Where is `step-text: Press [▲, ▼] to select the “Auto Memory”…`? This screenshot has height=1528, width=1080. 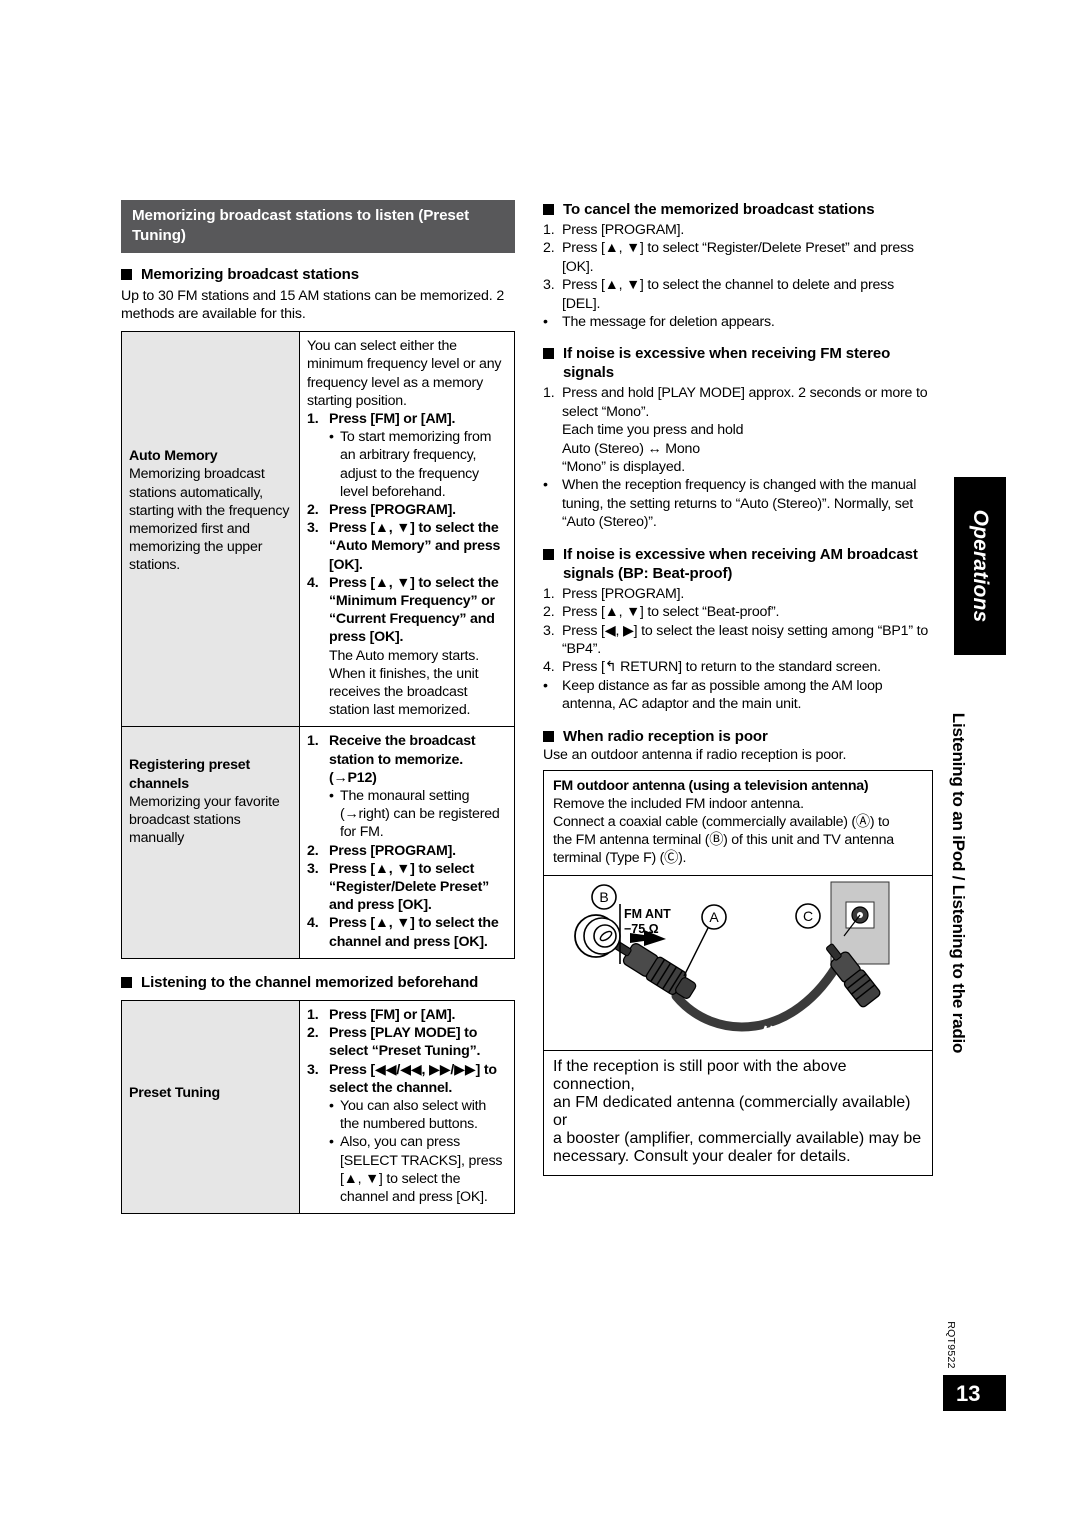
step-text: Press [▲, ▼] to select the “Auto Memory”… is located at coordinates (415, 546).